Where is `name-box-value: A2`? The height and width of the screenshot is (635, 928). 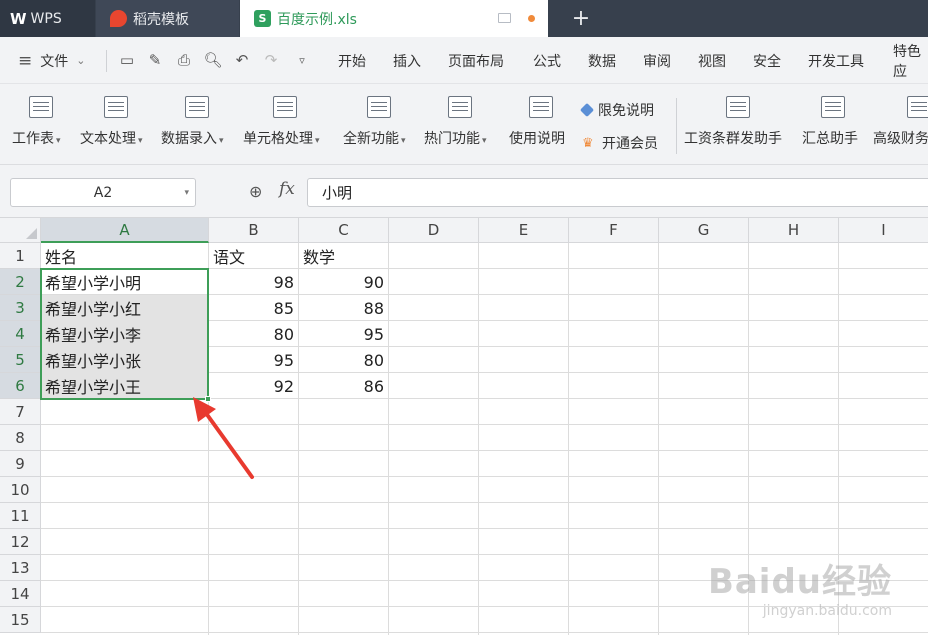
name-box-value: A2 is located at coordinates (103, 192).